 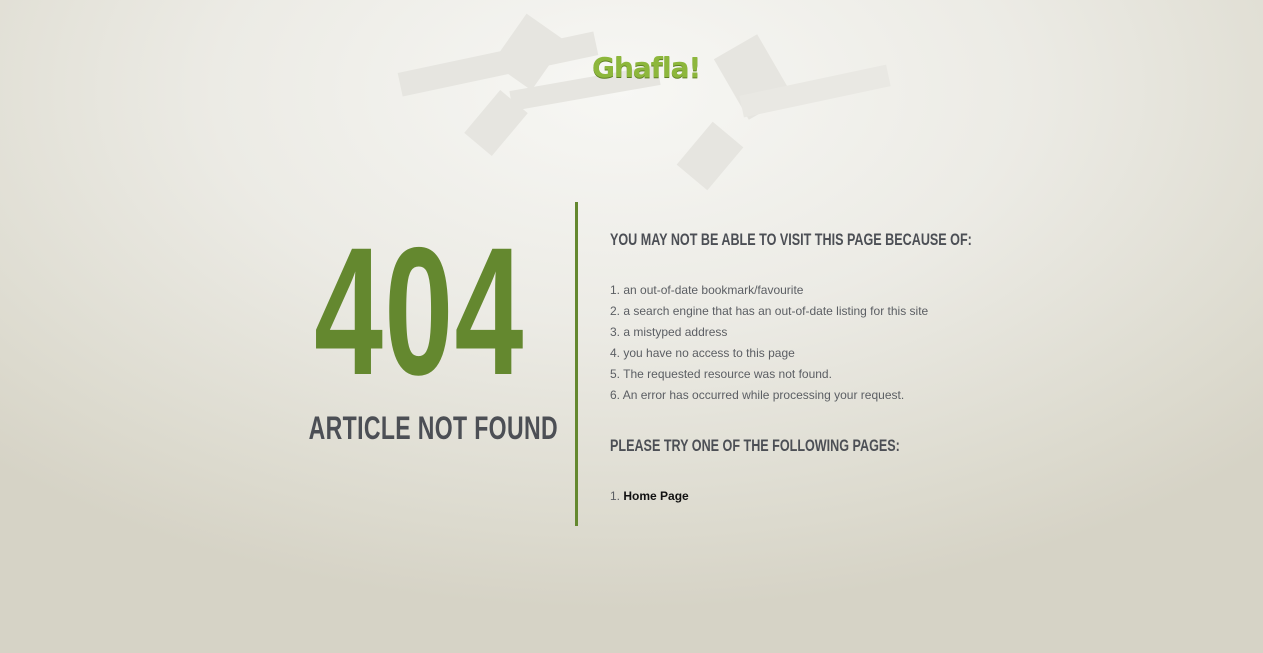 I want to click on logo: Ghafla!, so click(x=647, y=70).